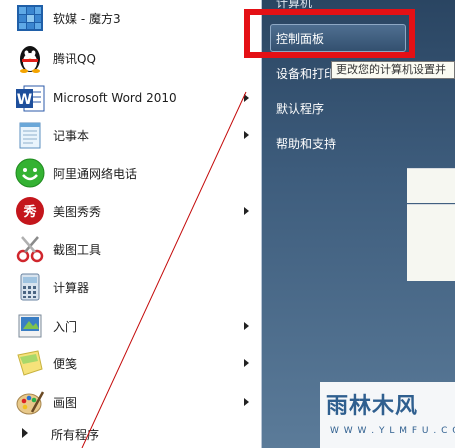 This screenshot has width=455, height=448. Describe the element at coordinates (372, 406) in the screenshot. I see `watermark-title: 雨林木风` at that location.